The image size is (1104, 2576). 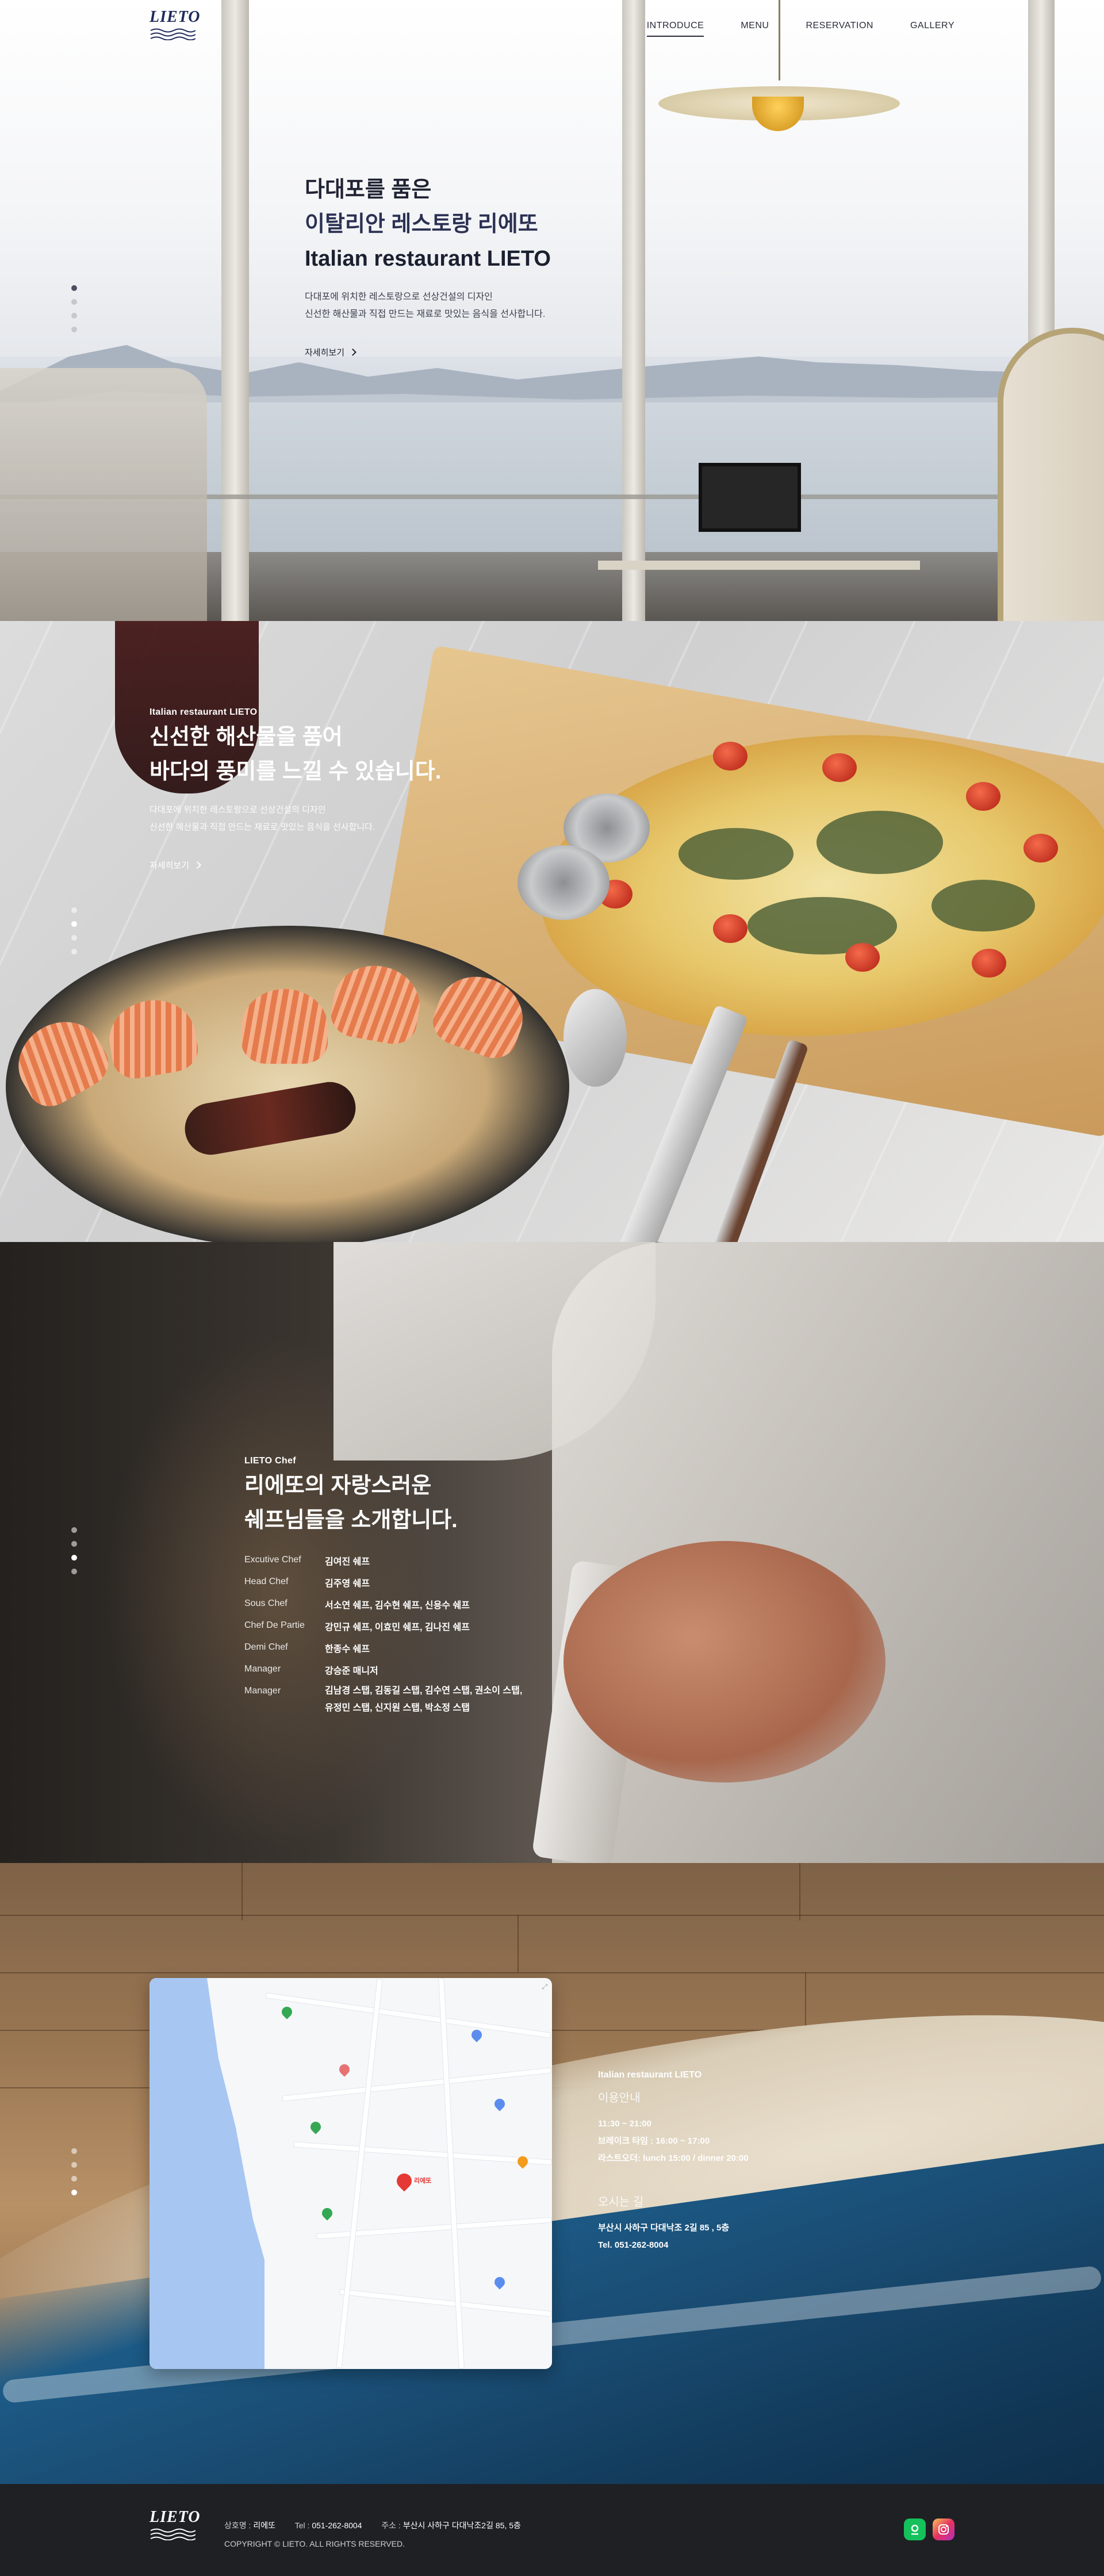 I want to click on chef-title-line2: 쉐프님들을 소개합니다., so click(x=351, y=1520).